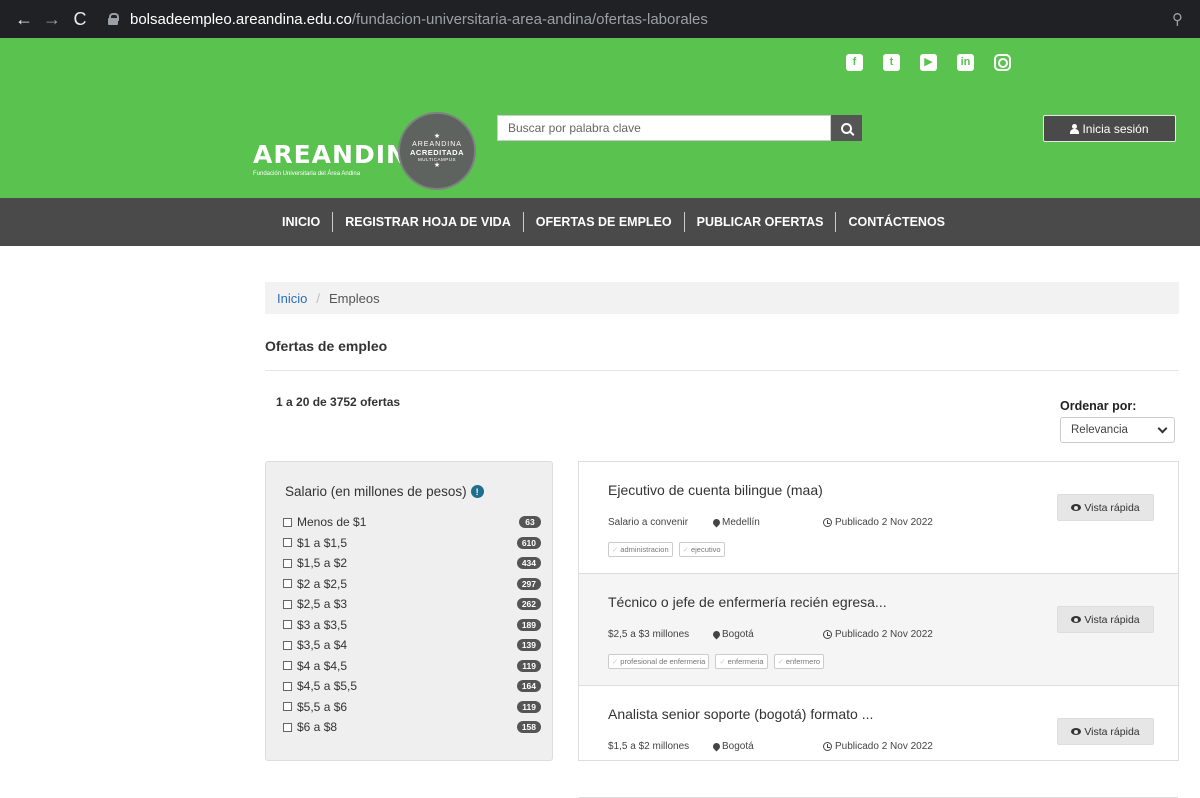 The height and width of the screenshot is (798, 1200). I want to click on results-count: 1 a 20 de 3752 ofertas, so click(338, 402).